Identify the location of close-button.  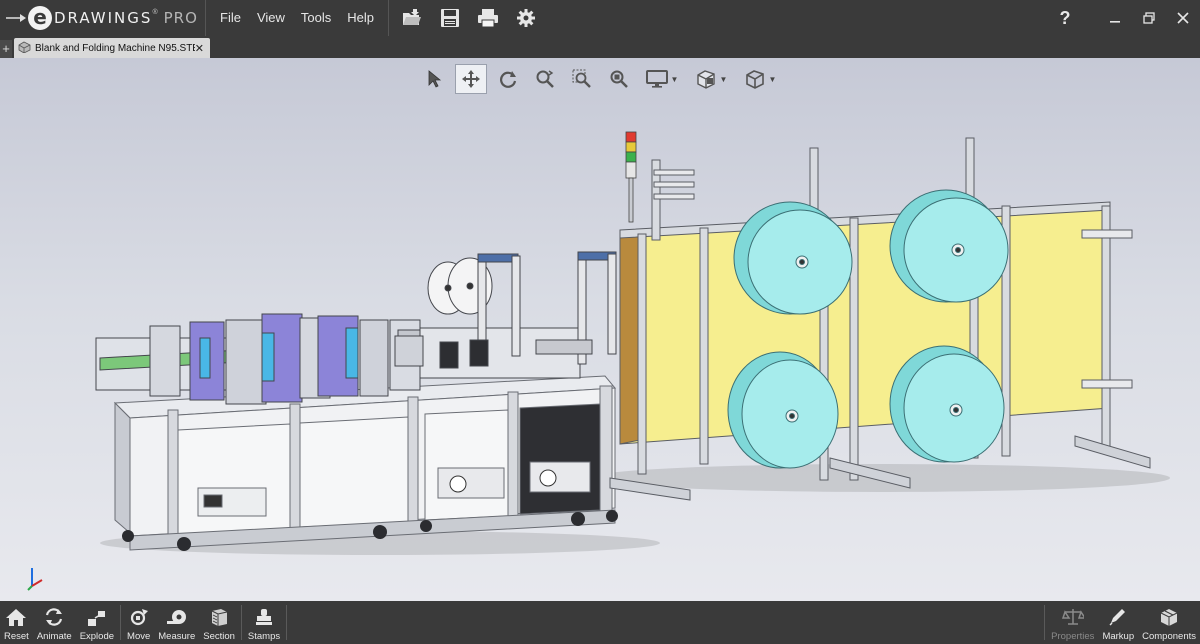
(1183, 18).